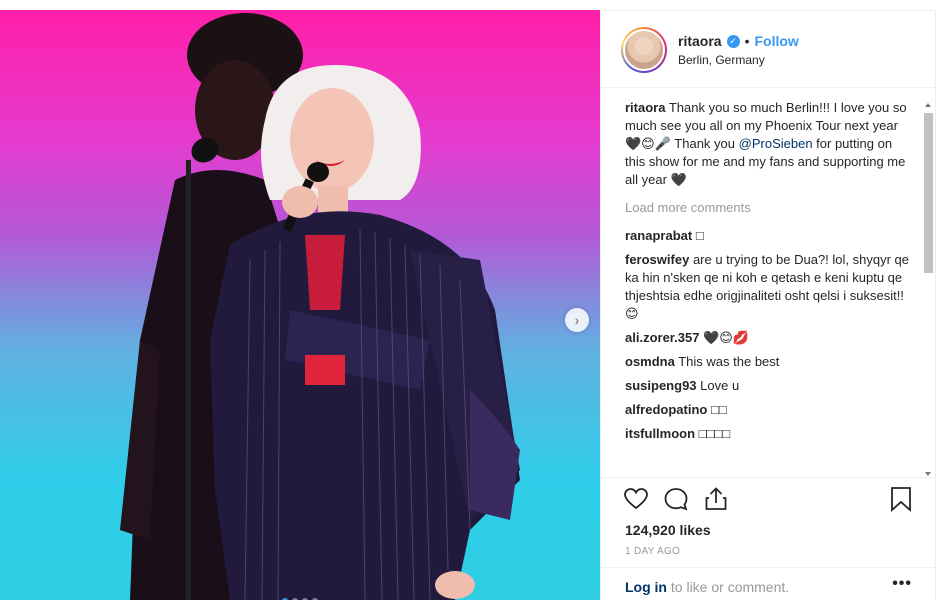 Image resolution: width=936 pixels, height=600 pixels. What do you see at coordinates (646, 587) in the screenshot?
I see `login-link: Log in` at bounding box center [646, 587].